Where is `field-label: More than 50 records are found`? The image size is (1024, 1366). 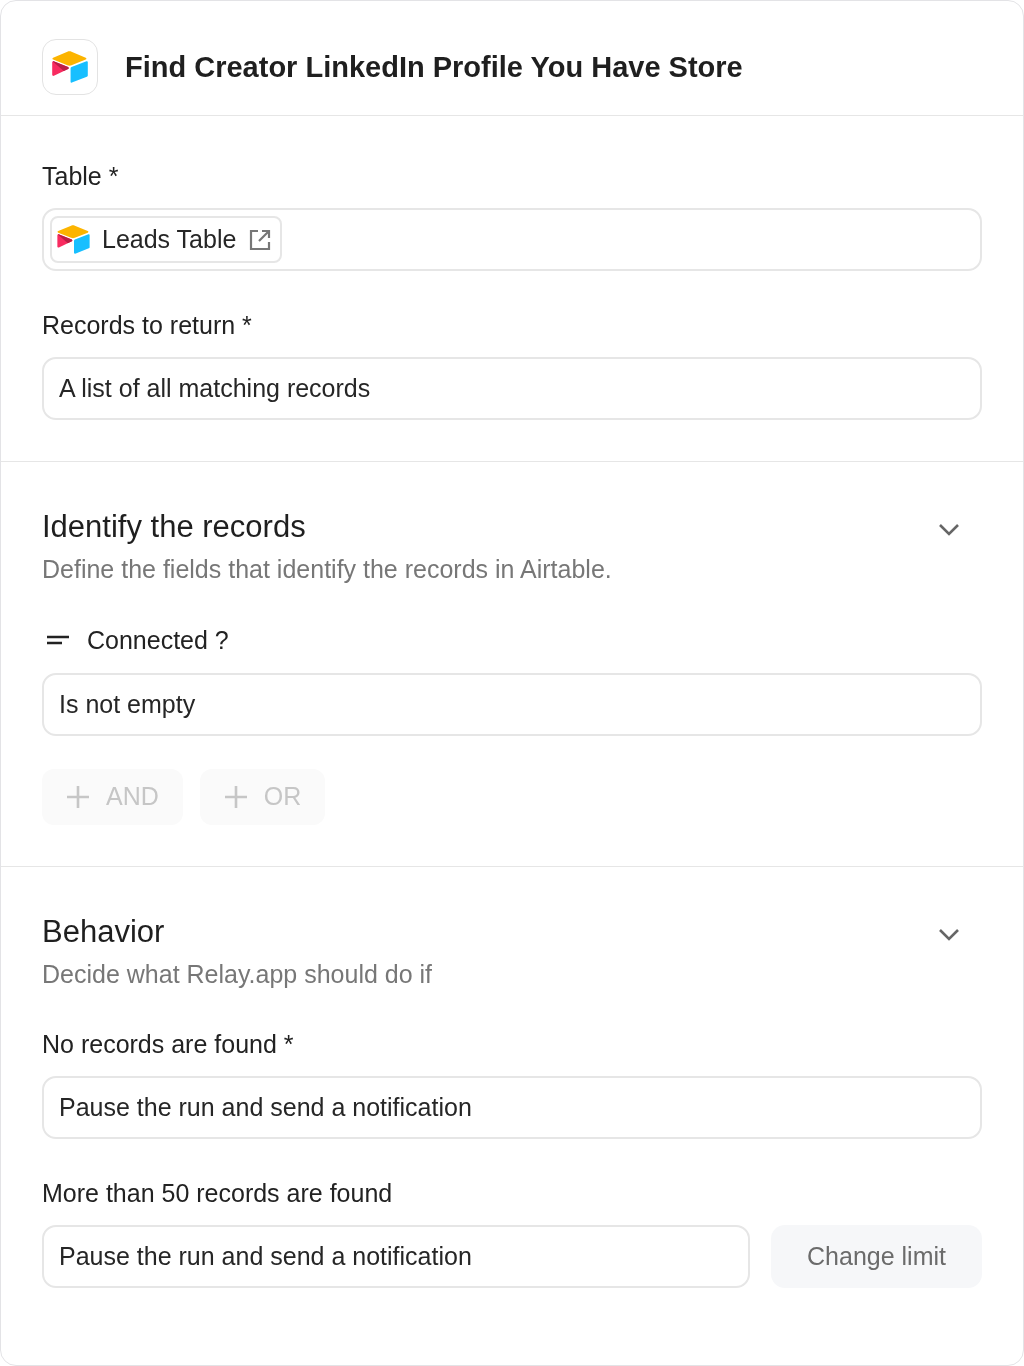
field-label: More than 50 records are found is located at coordinates (218, 1193).